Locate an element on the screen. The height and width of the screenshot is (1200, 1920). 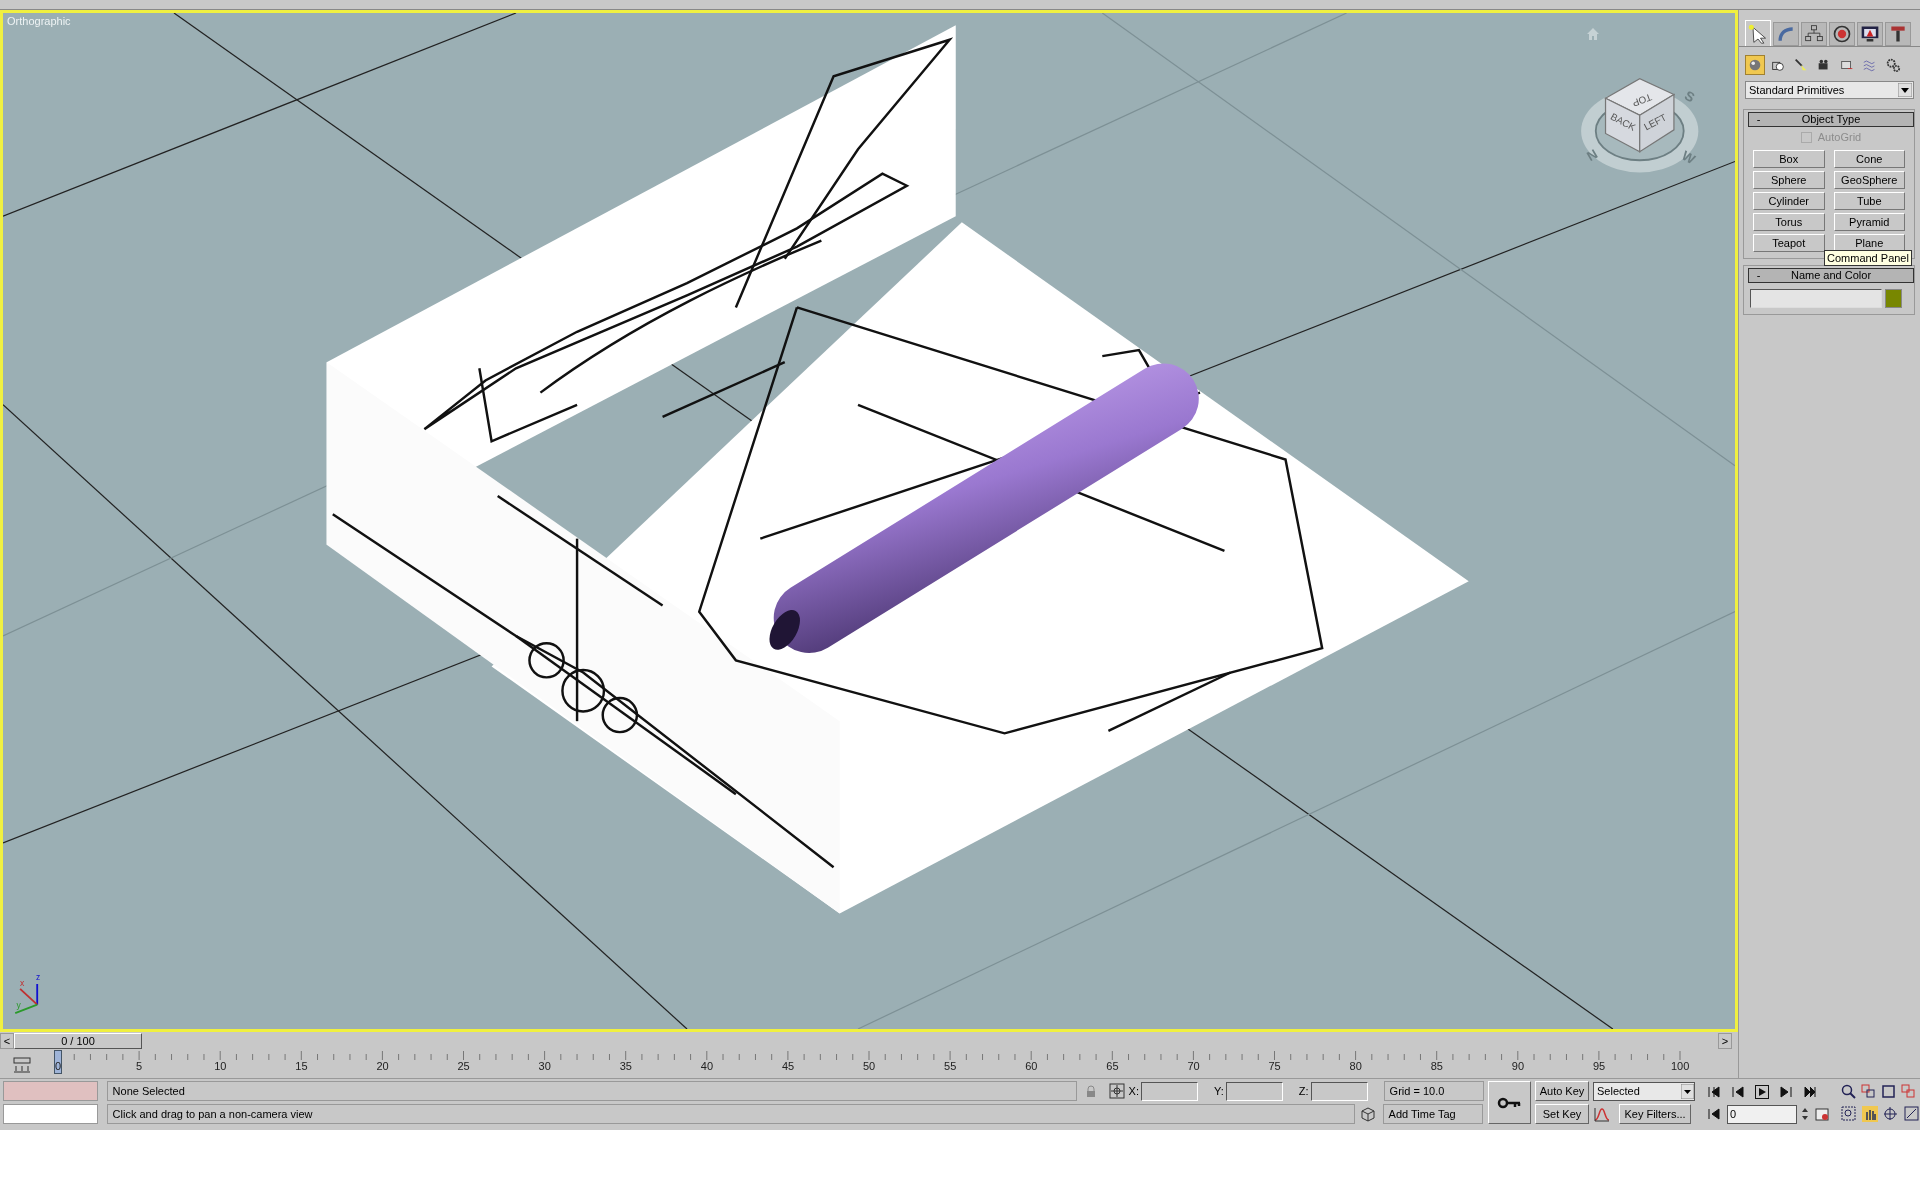
transform-mode-icon is located at coordinates (1116, 1091).